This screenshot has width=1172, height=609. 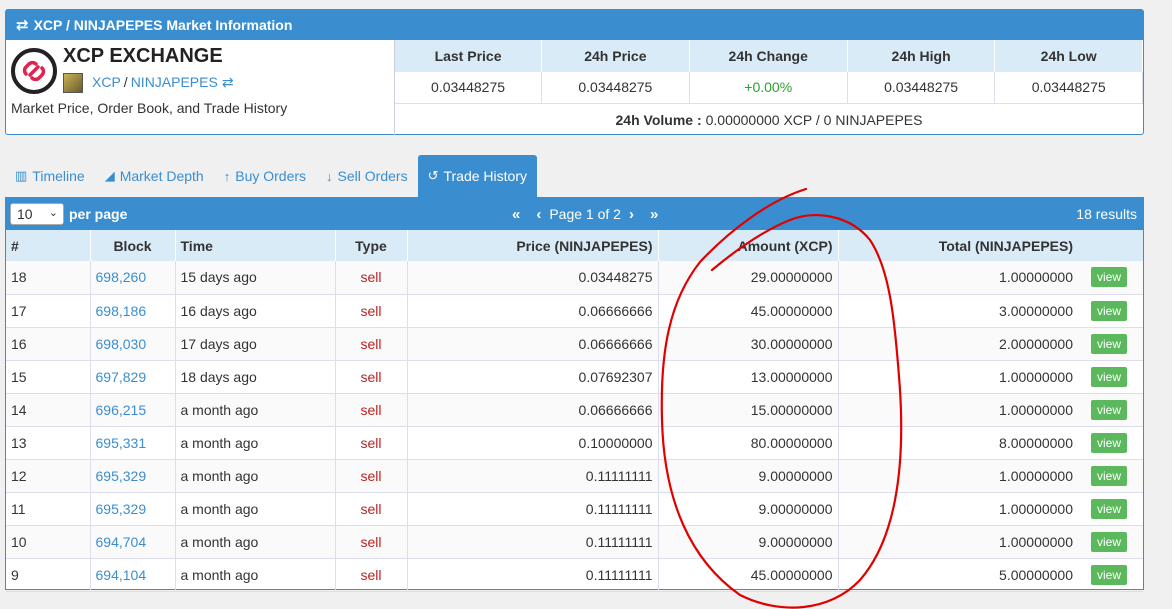 What do you see at coordinates (133, 542) in the screenshot?
I see `block-link: 694,704` at bounding box center [133, 542].